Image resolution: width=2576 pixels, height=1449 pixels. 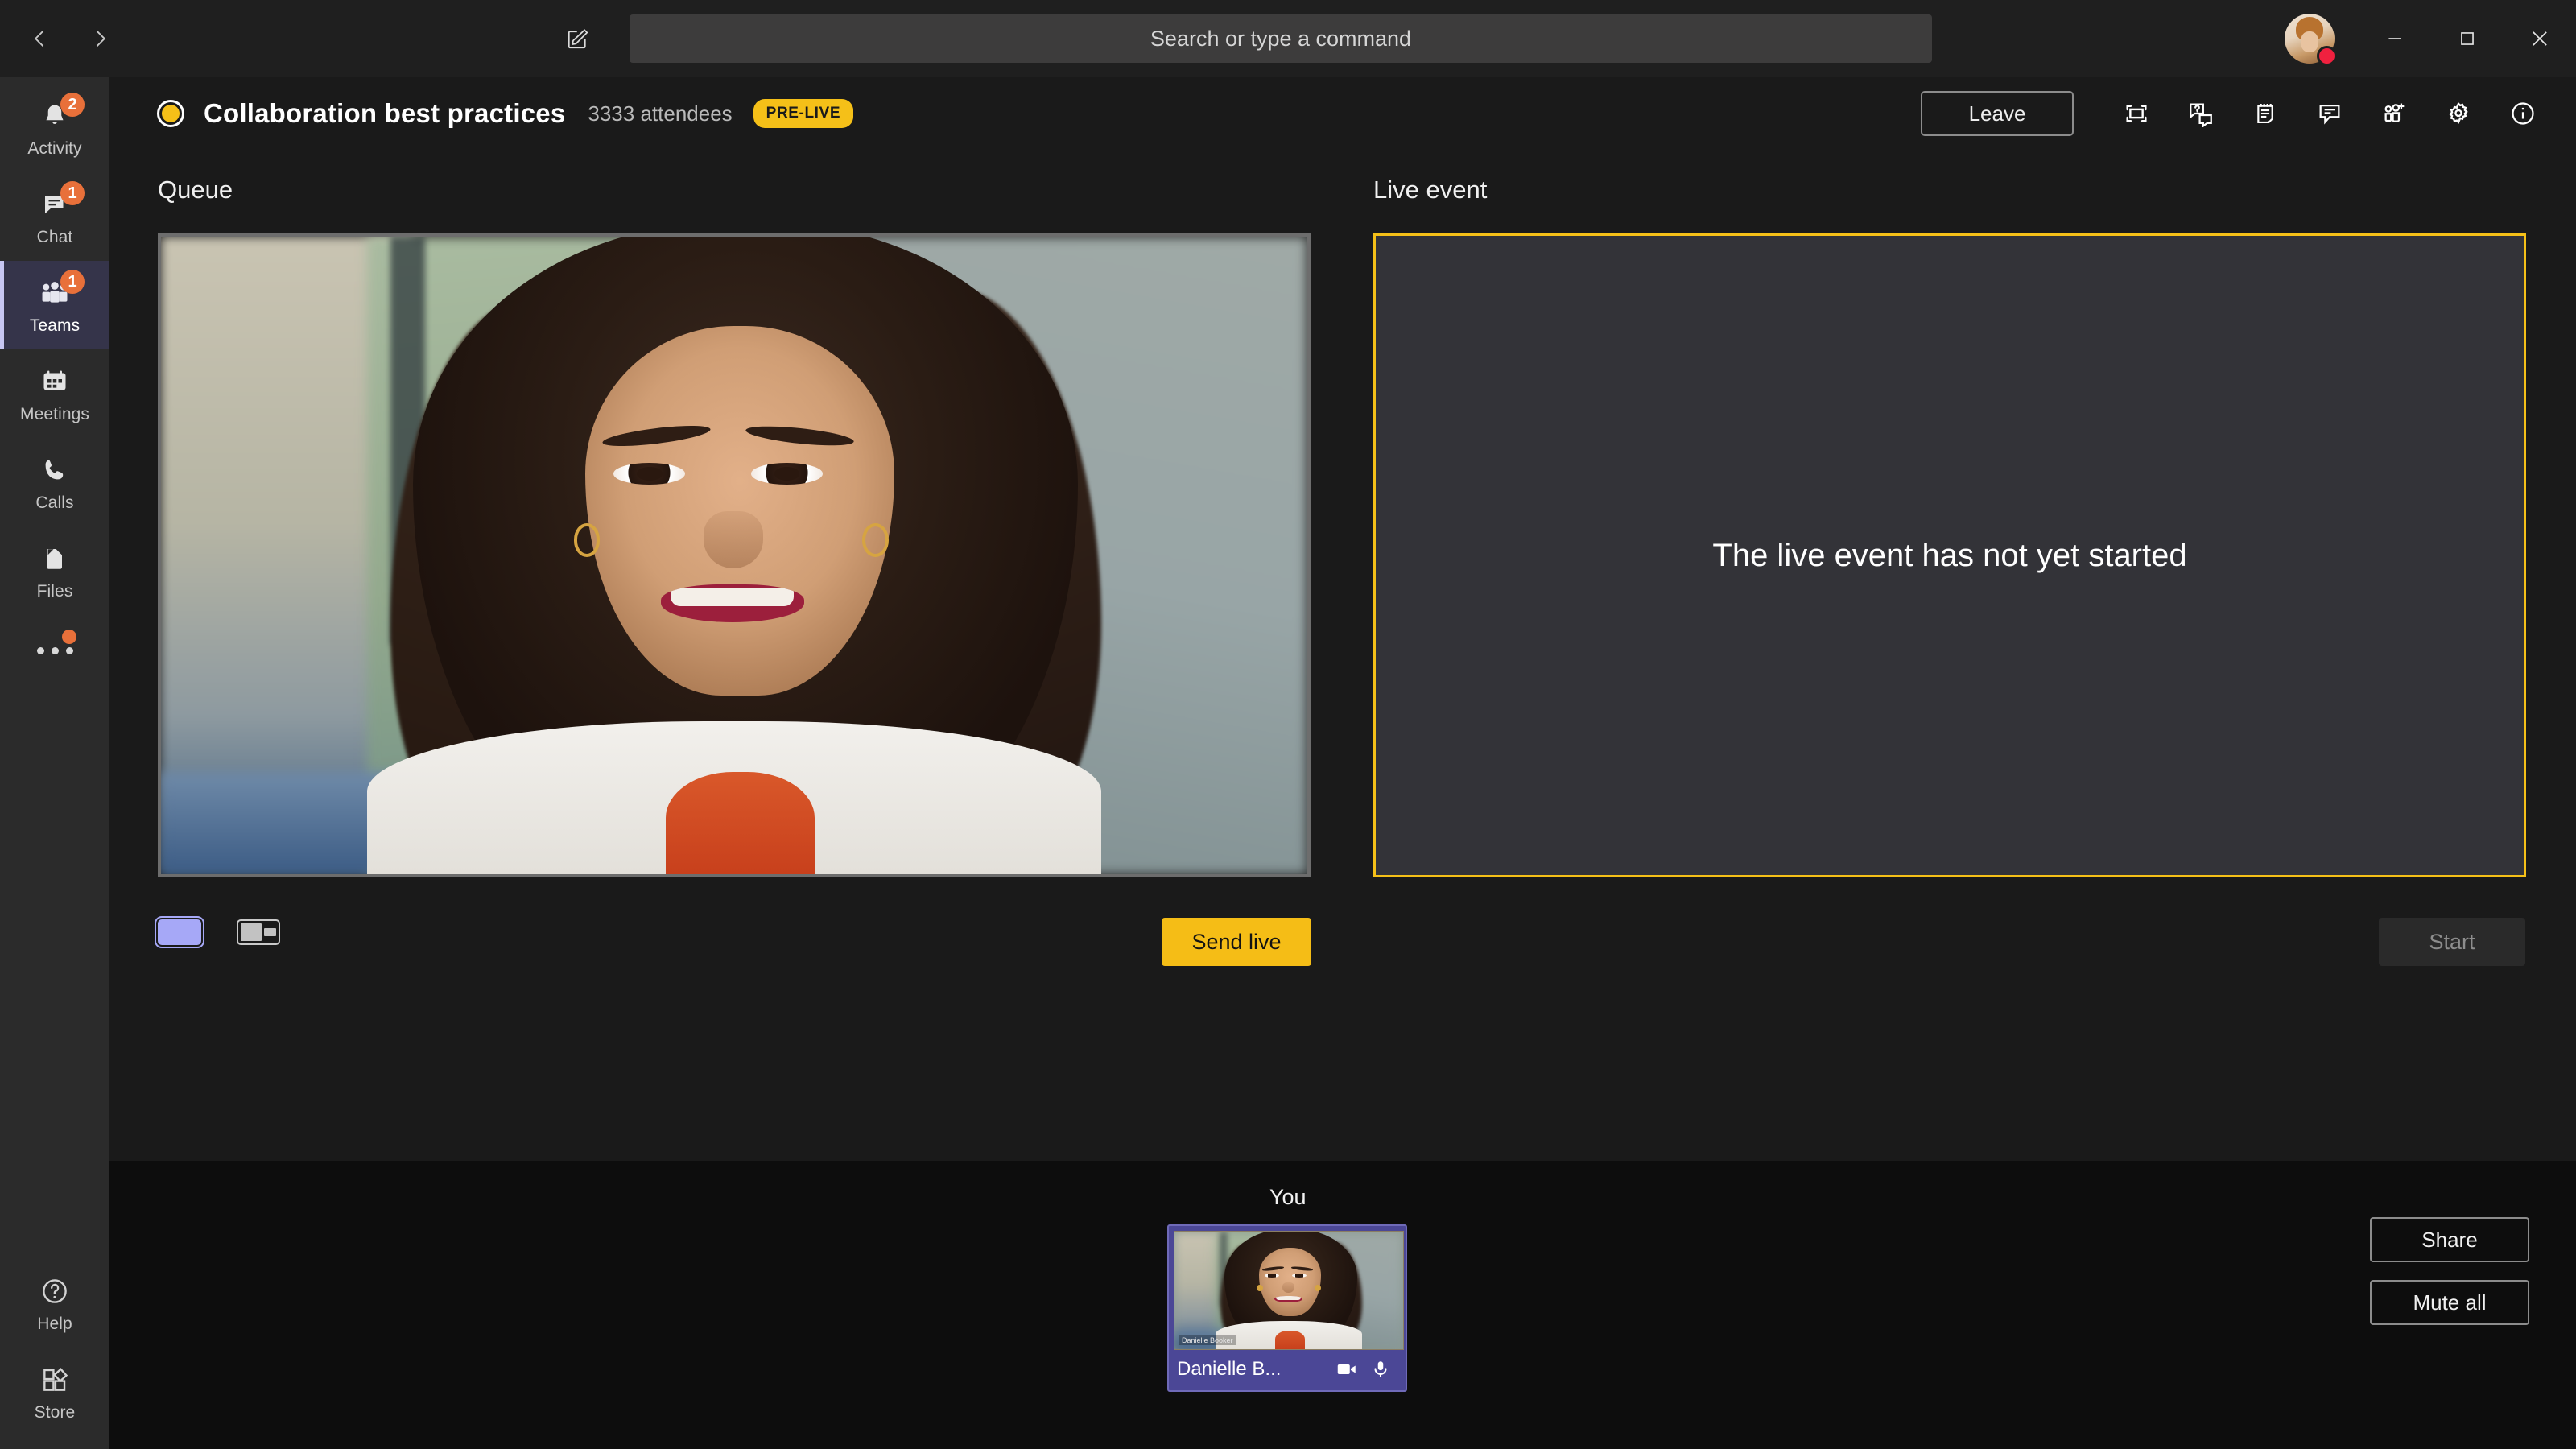 I want to click on rail-bottom-group: Help Store, so click(x=54, y=1347).